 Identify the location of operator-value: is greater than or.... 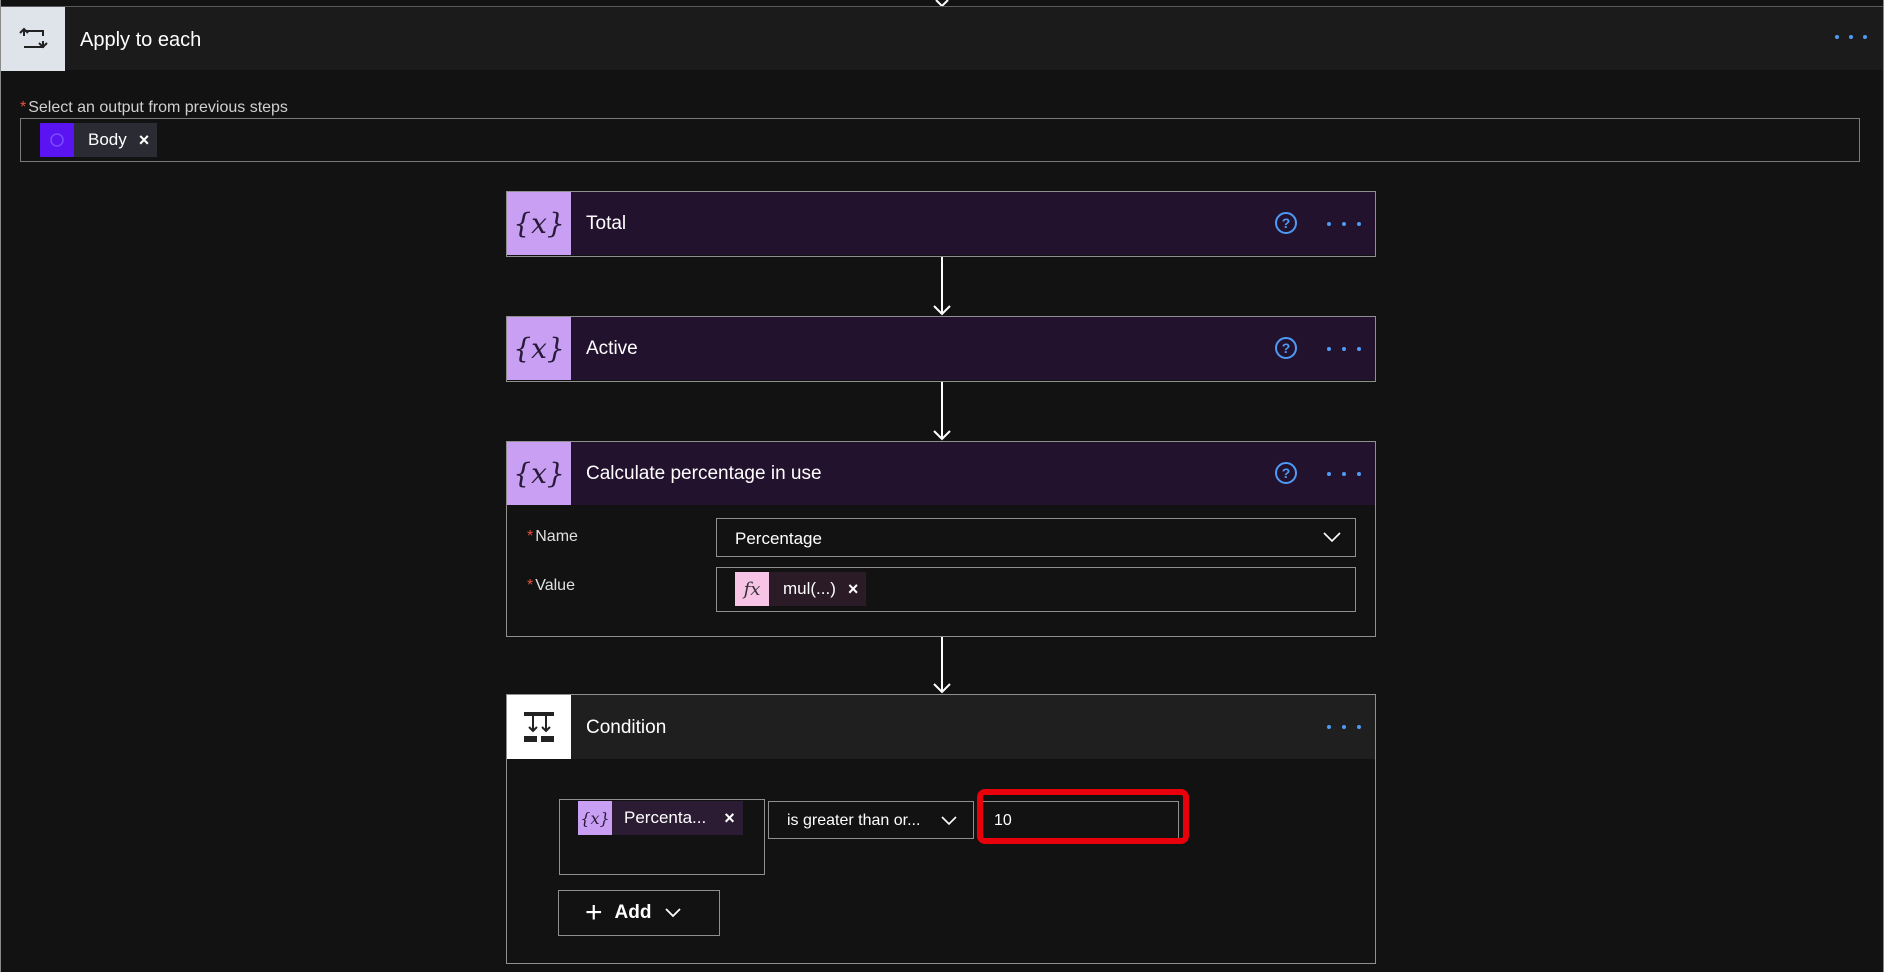
(854, 820).